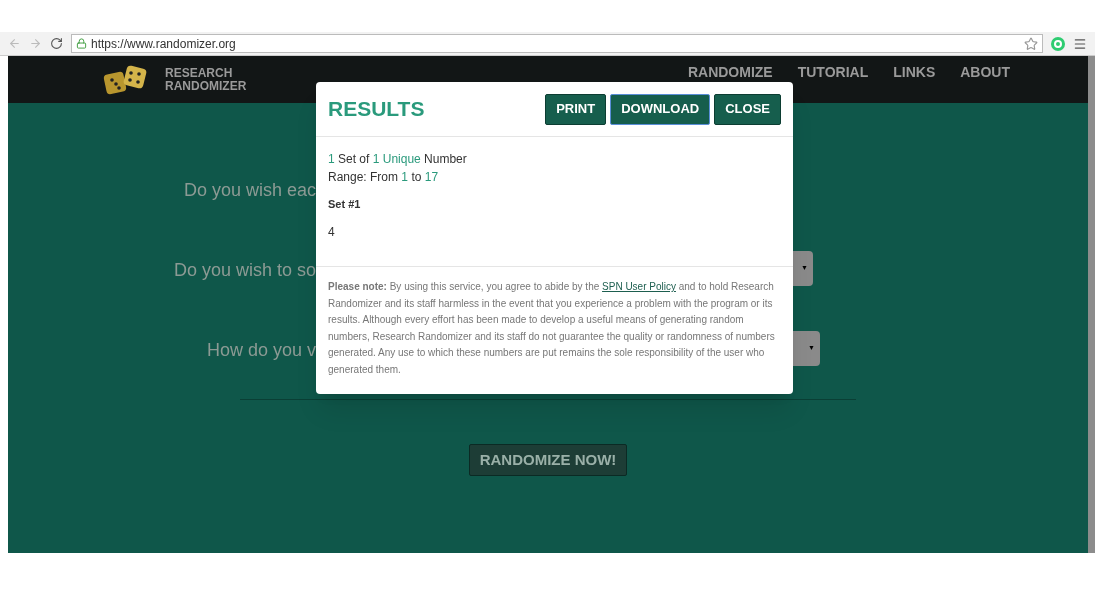  I want to click on question-text: Do you wish to so, so click(244, 270).